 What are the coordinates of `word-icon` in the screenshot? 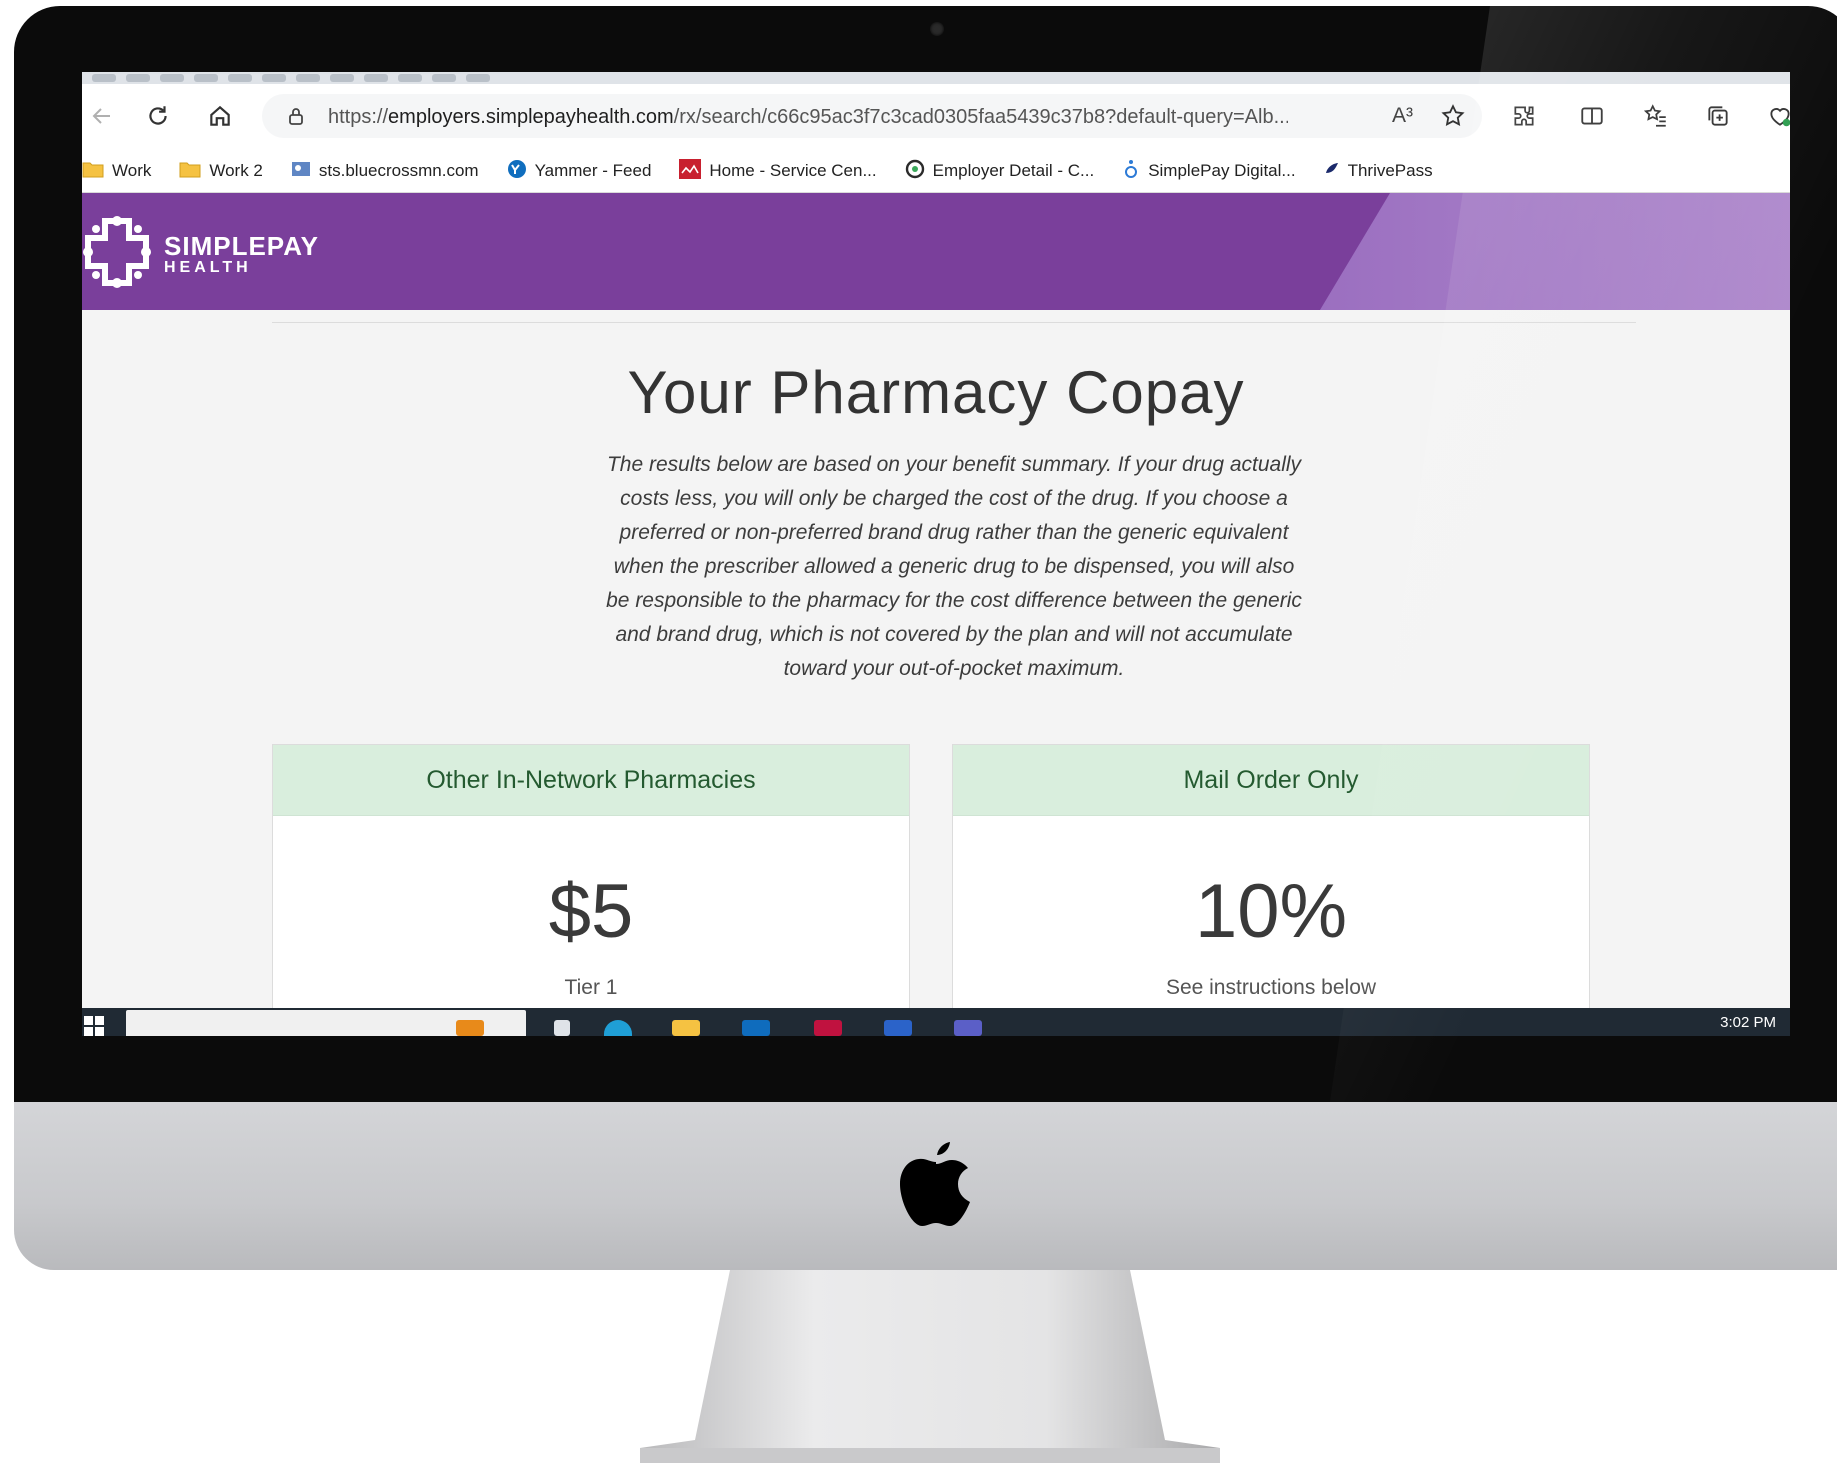 It's located at (898, 1028).